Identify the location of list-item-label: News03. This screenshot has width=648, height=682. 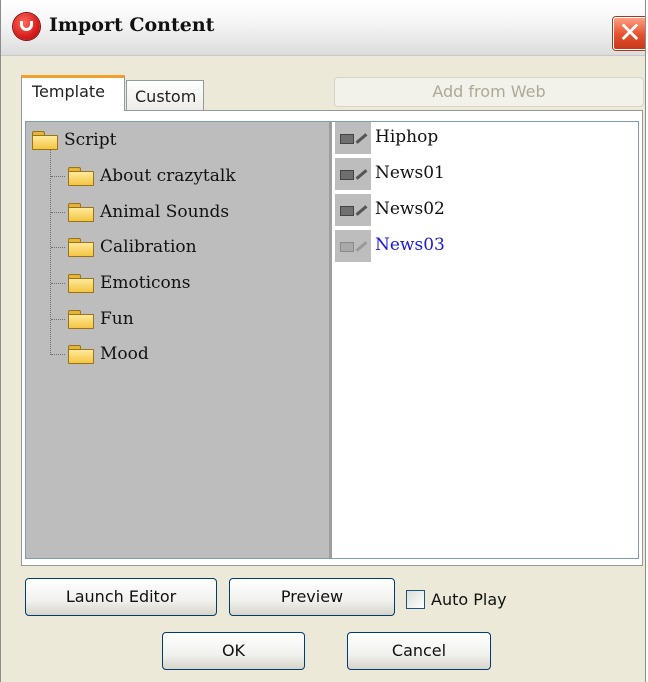
(410, 245).